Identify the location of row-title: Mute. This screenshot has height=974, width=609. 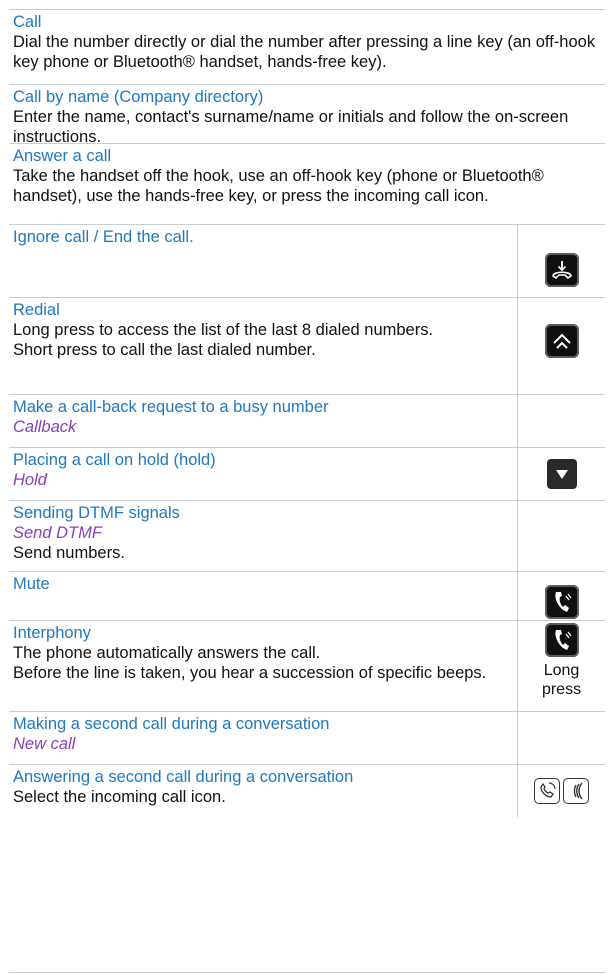
(31, 584).